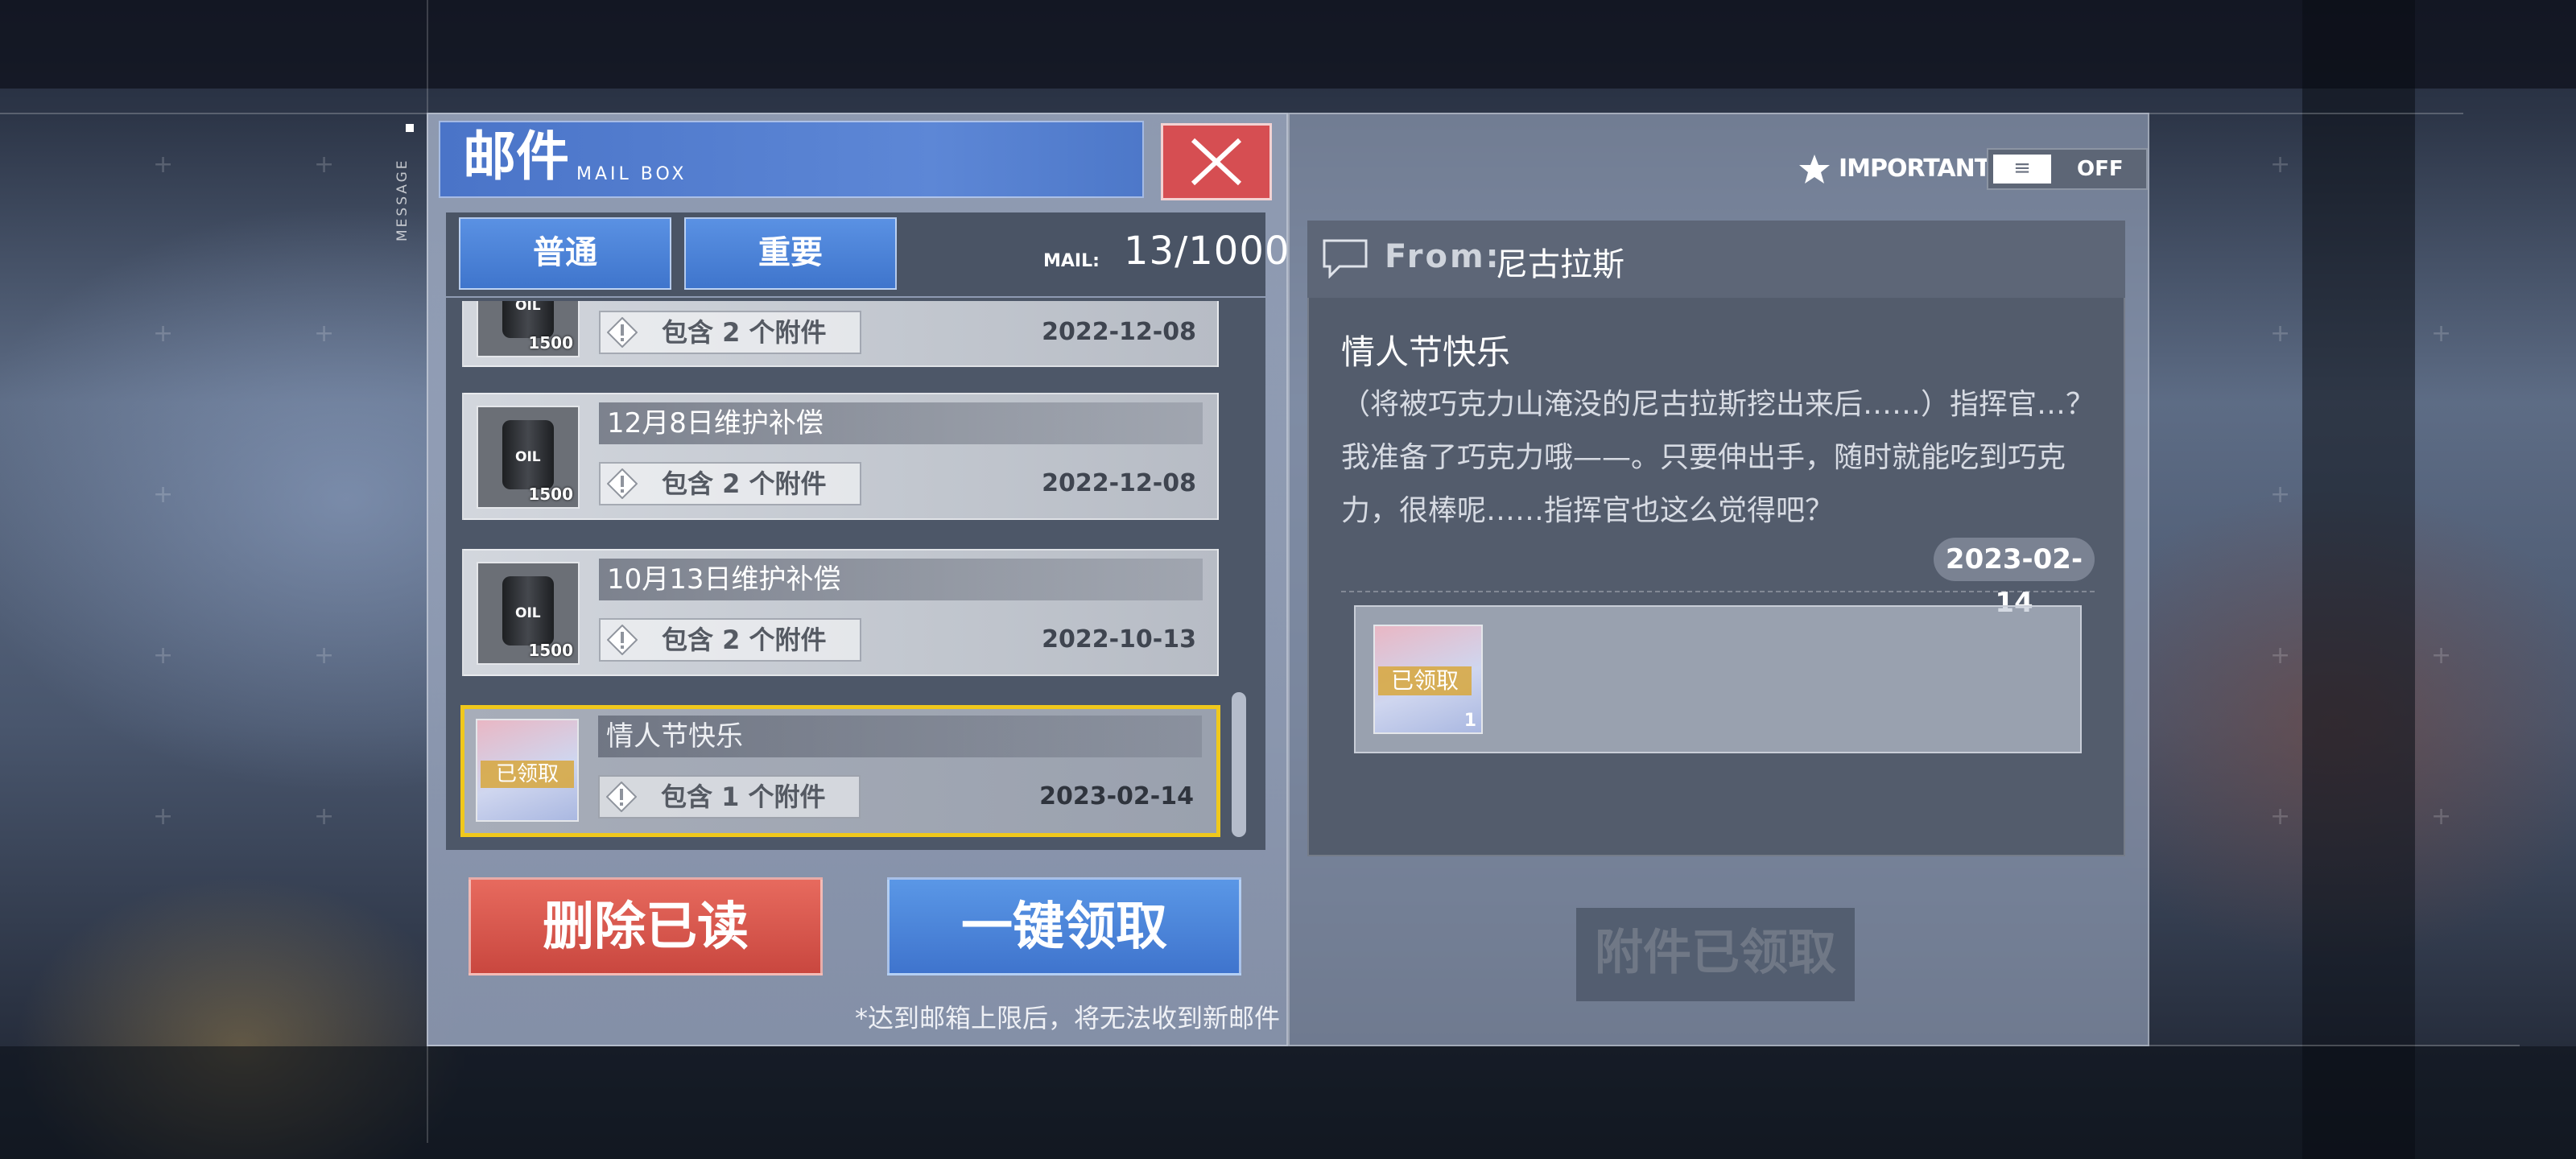  Describe the element at coordinates (1067, 1018) in the screenshot. I see `mailbox-limit-note: *达到邮箱上限后，将无法收到新邮件` at that location.